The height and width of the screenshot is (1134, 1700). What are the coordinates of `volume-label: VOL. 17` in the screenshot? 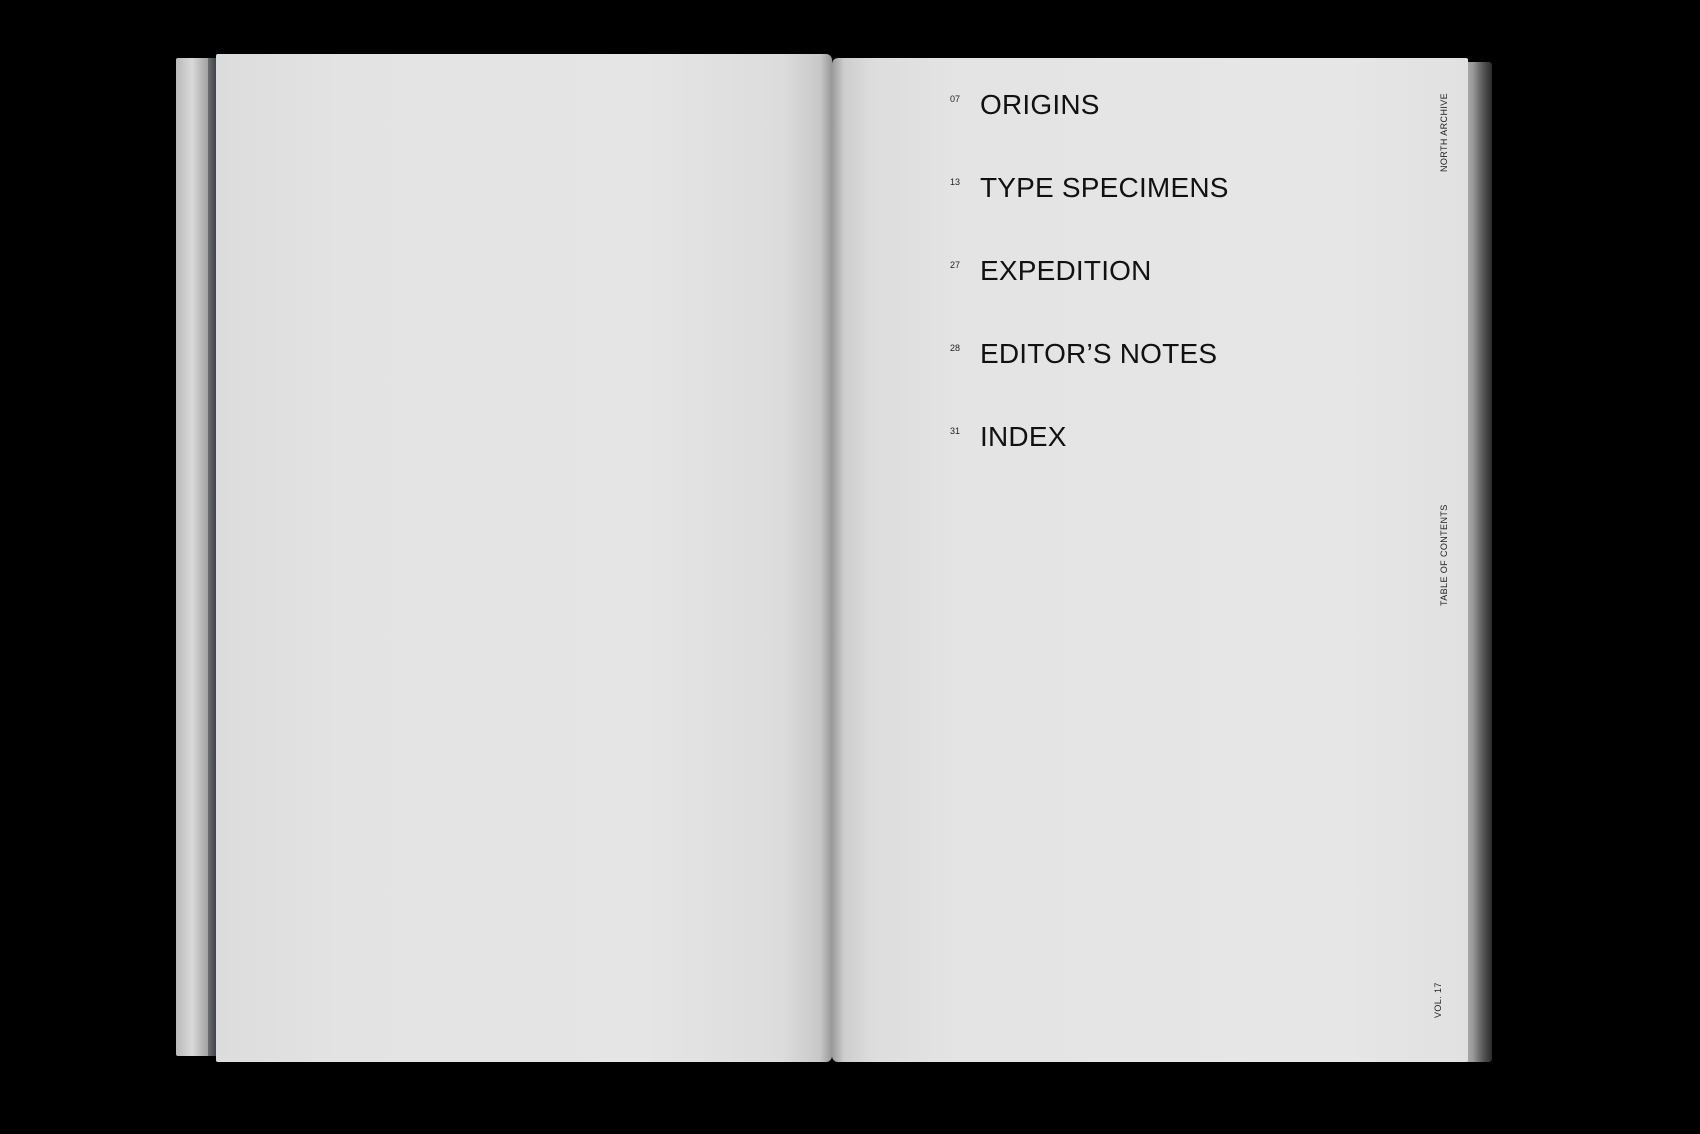 It's located at (1438, 1000).